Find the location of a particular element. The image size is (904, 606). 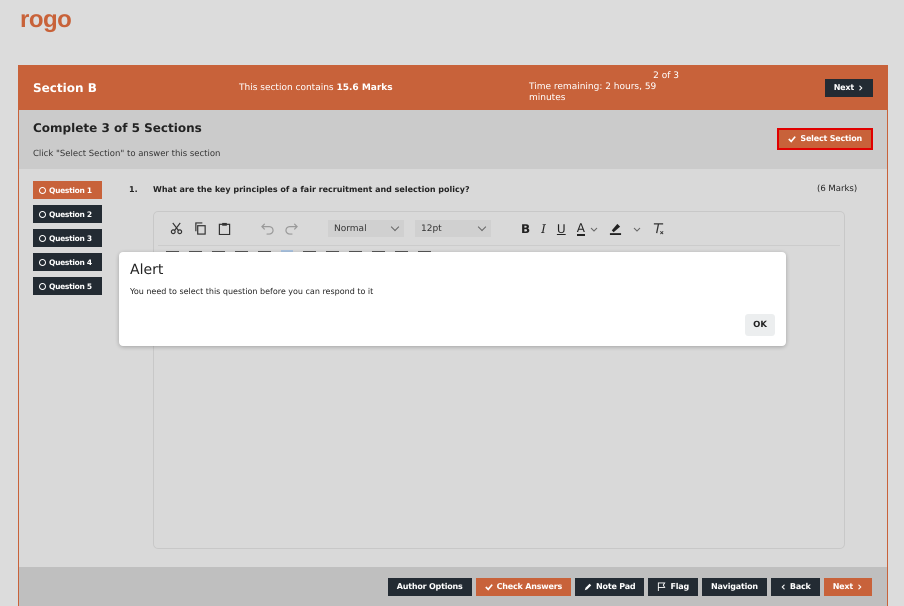

chevron-left-icon is located at coordinates (783, 586).